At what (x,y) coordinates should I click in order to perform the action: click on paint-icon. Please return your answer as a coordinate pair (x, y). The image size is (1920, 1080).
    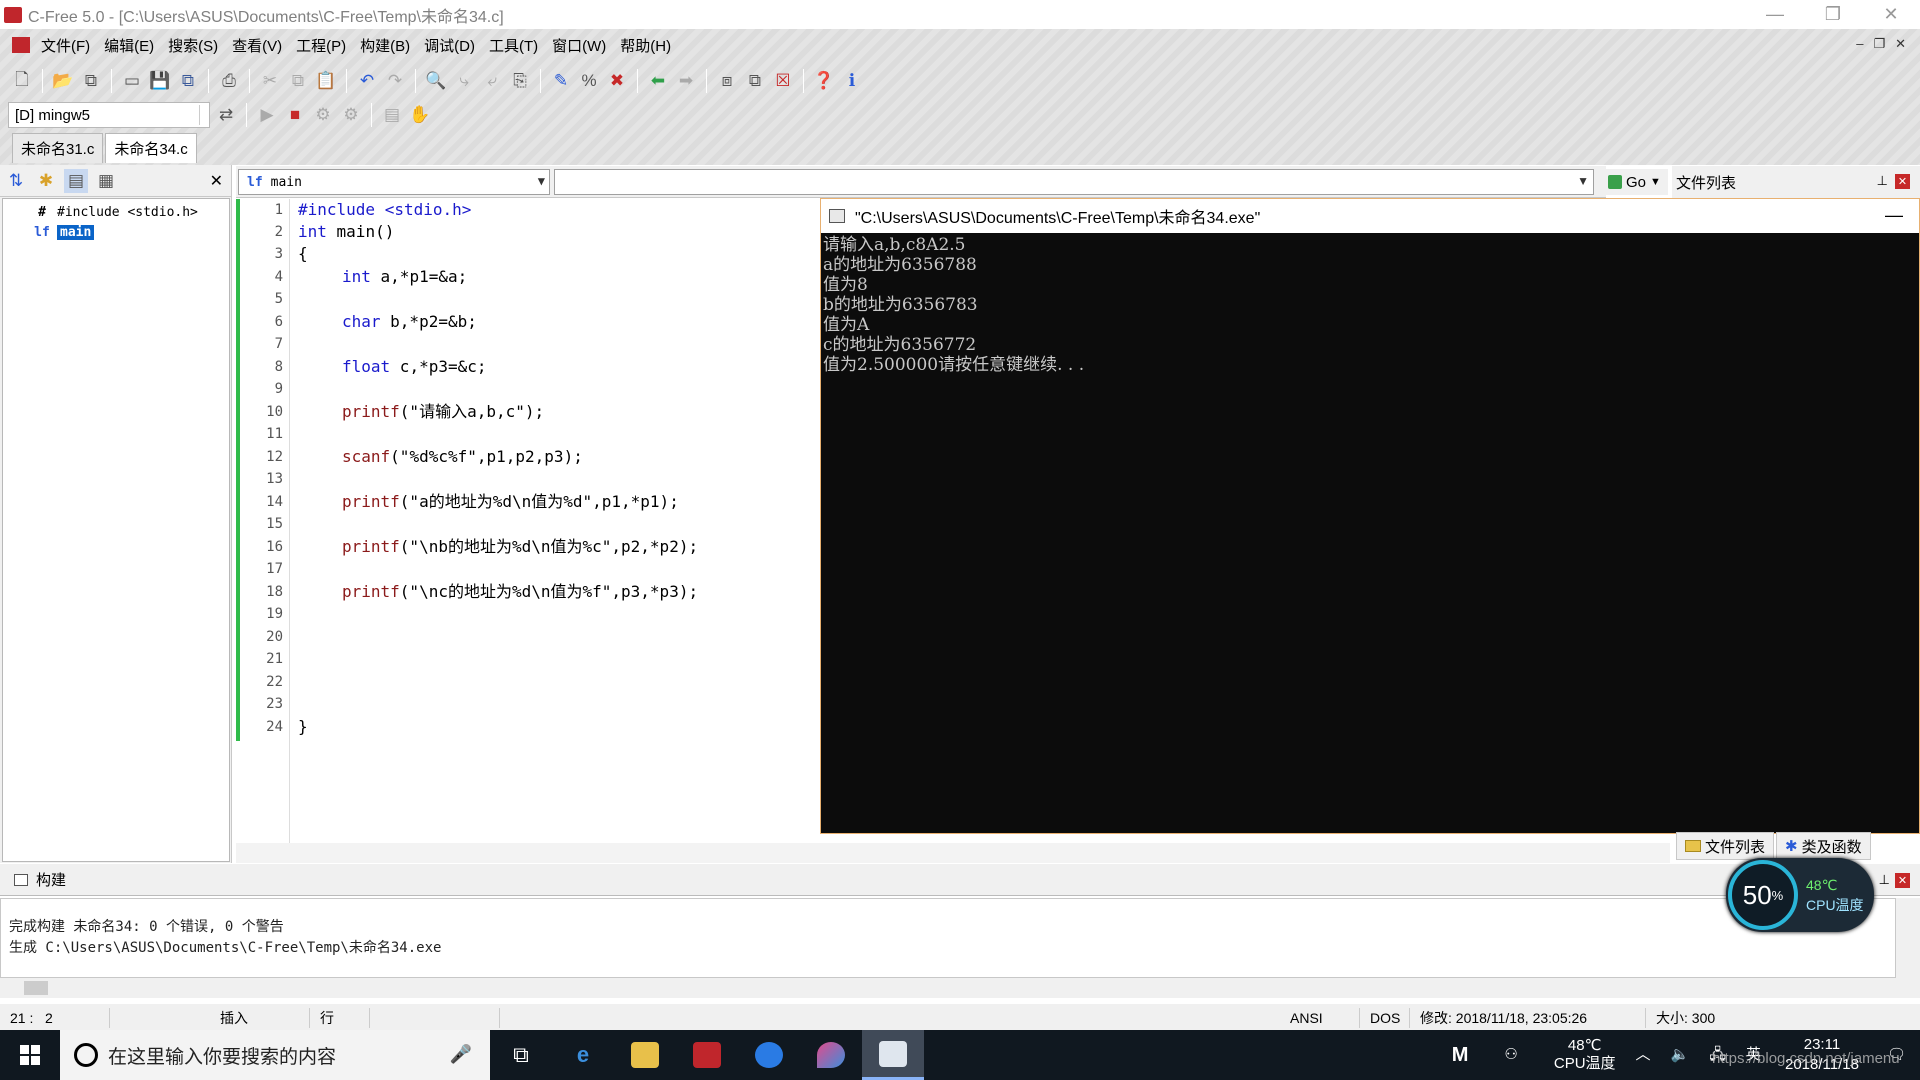
    Looking at the image, I should click on (831, 1055).